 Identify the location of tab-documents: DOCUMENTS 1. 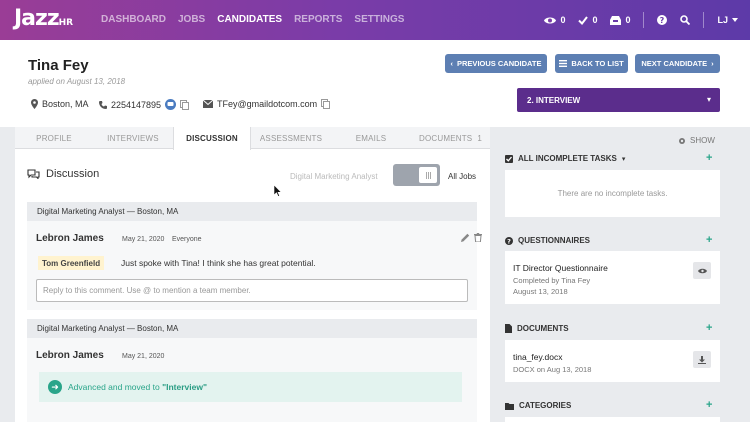
(450, 138).